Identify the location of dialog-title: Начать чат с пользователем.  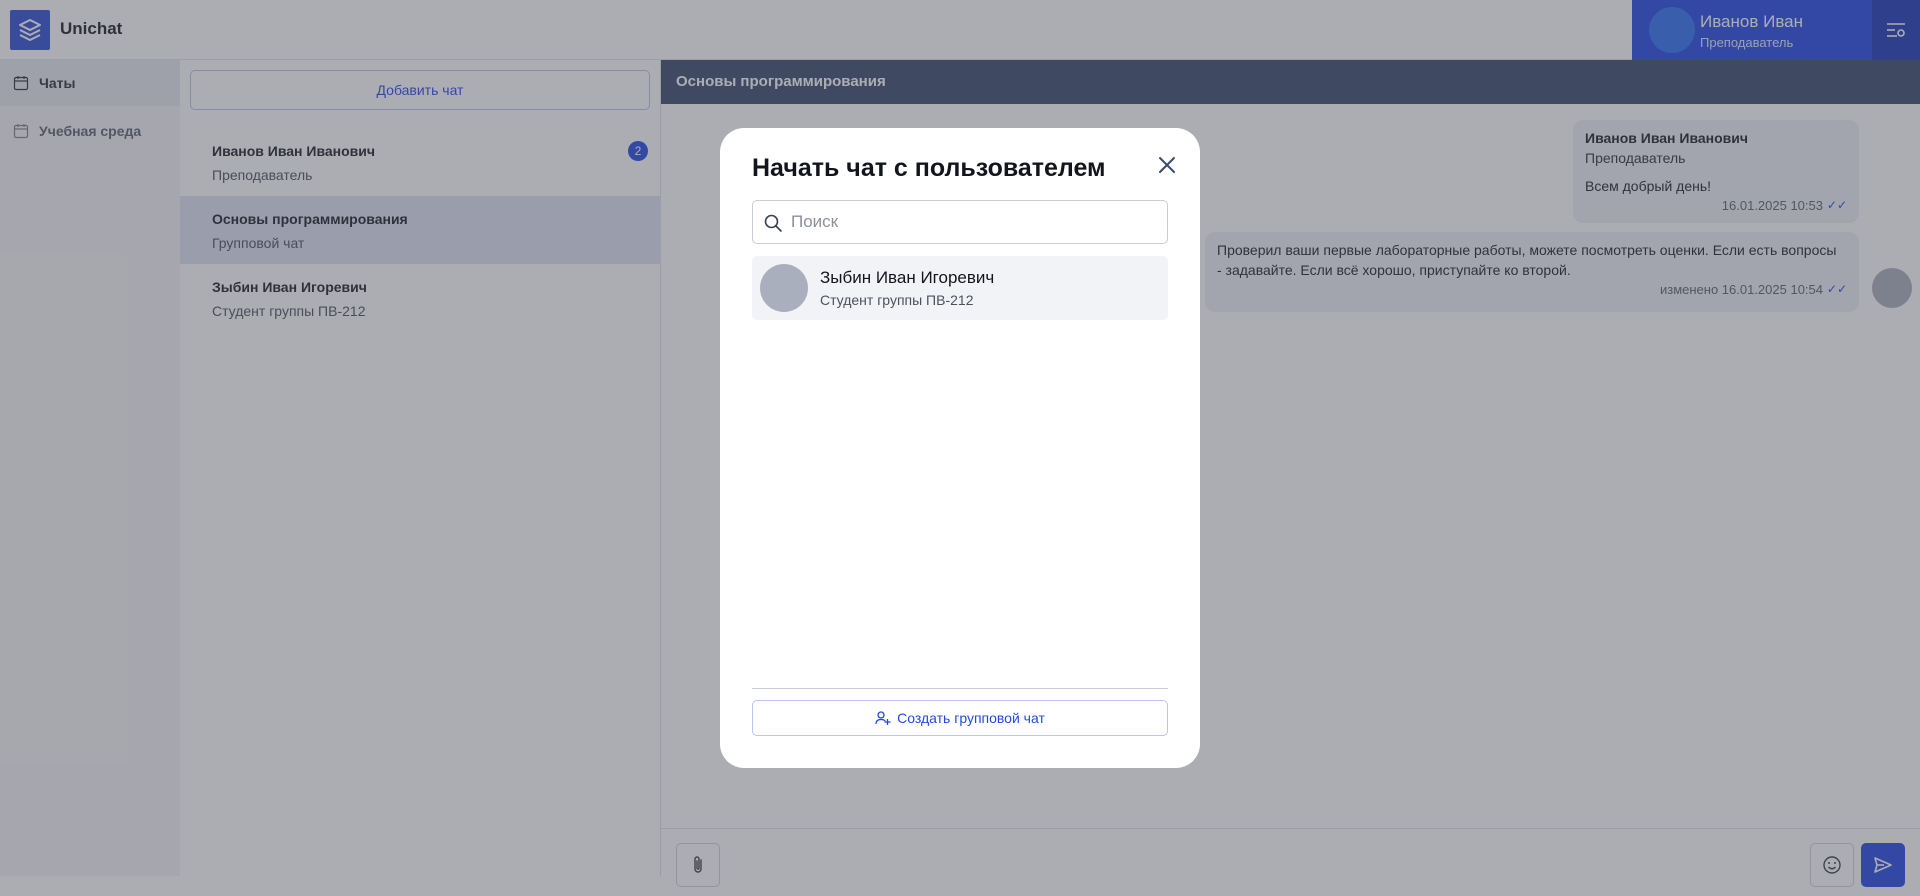
(929, 168).